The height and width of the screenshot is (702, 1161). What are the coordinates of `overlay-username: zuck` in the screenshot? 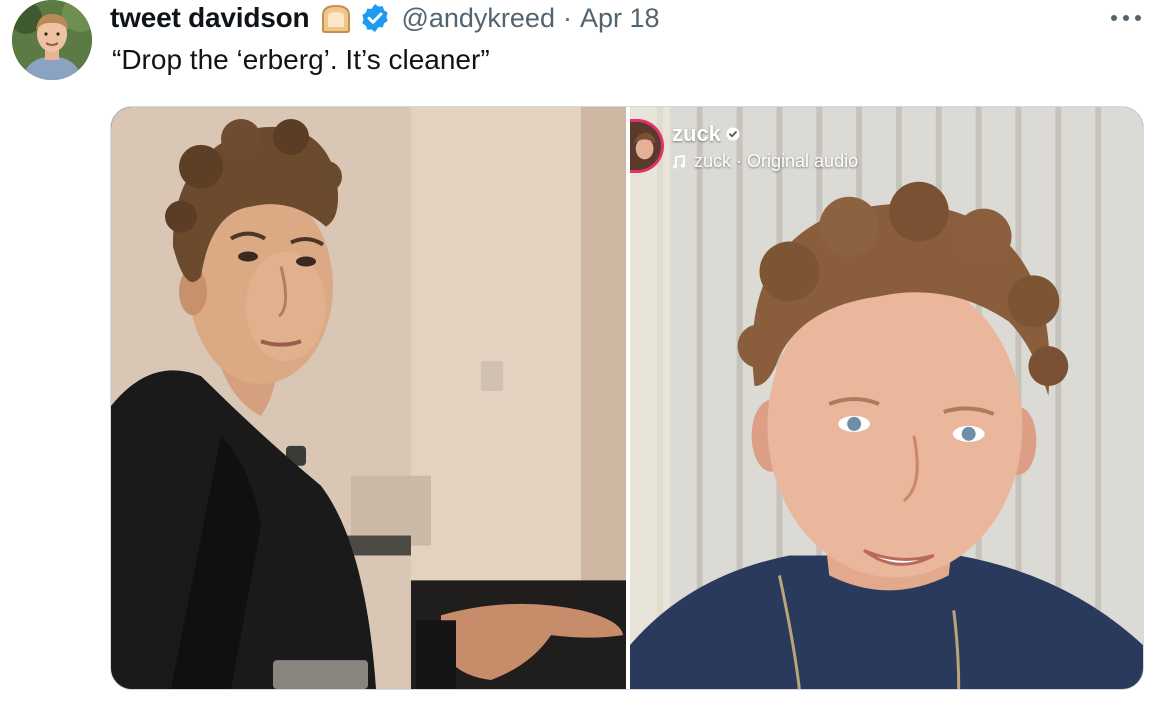 It's located at (696, 134).